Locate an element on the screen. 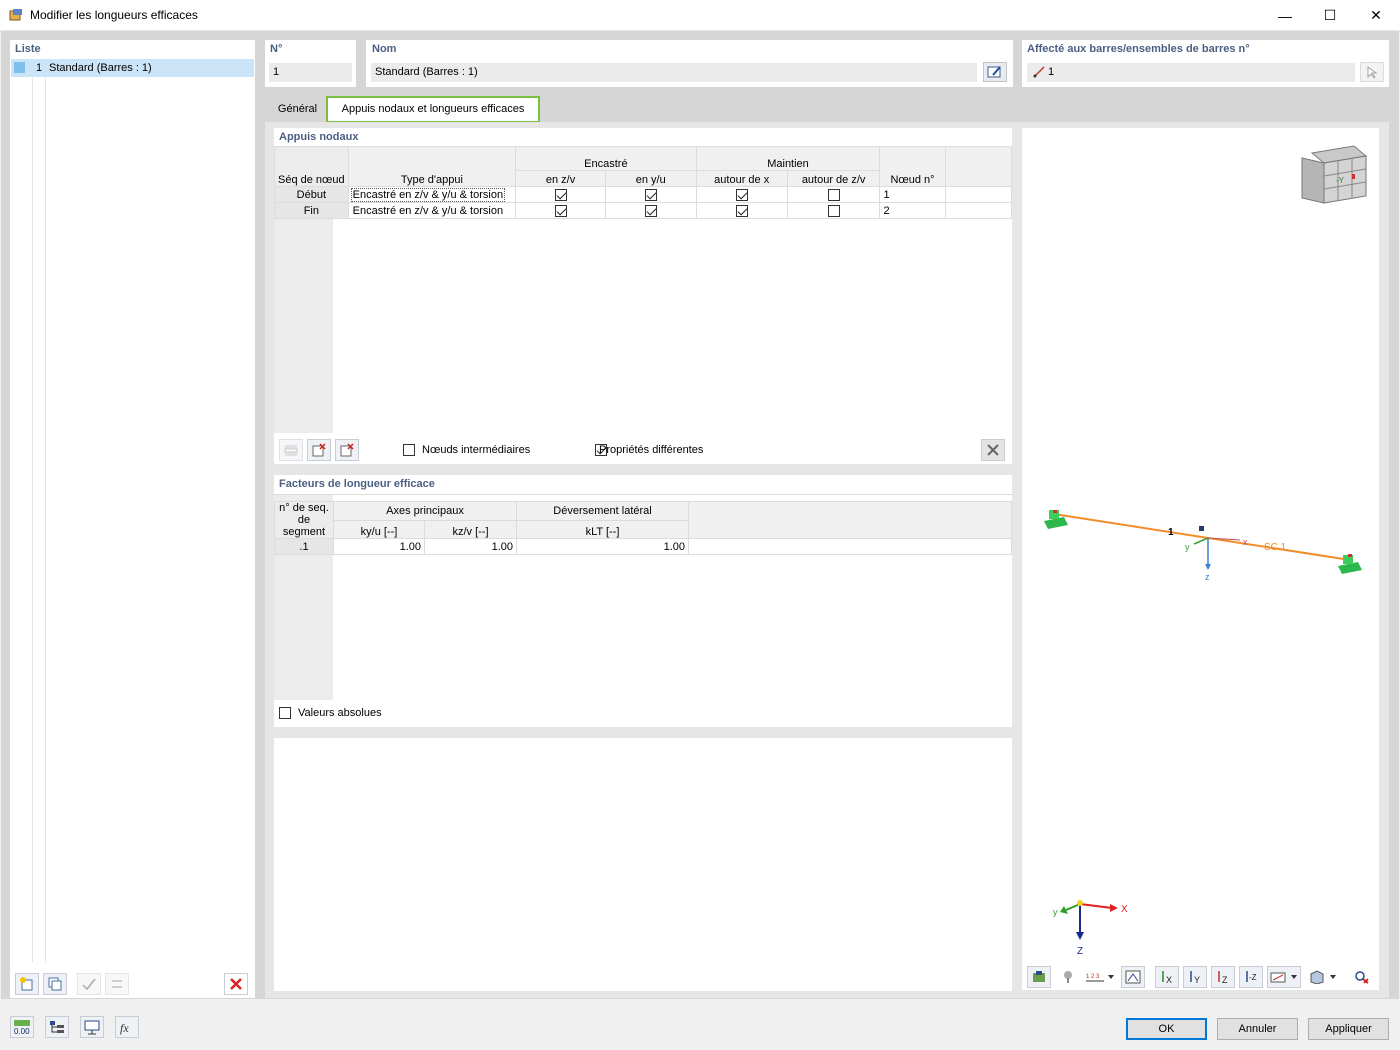 The width and height of the screenshot is (1400, 1050). new-item-icon is located at coordinates (27, 984).